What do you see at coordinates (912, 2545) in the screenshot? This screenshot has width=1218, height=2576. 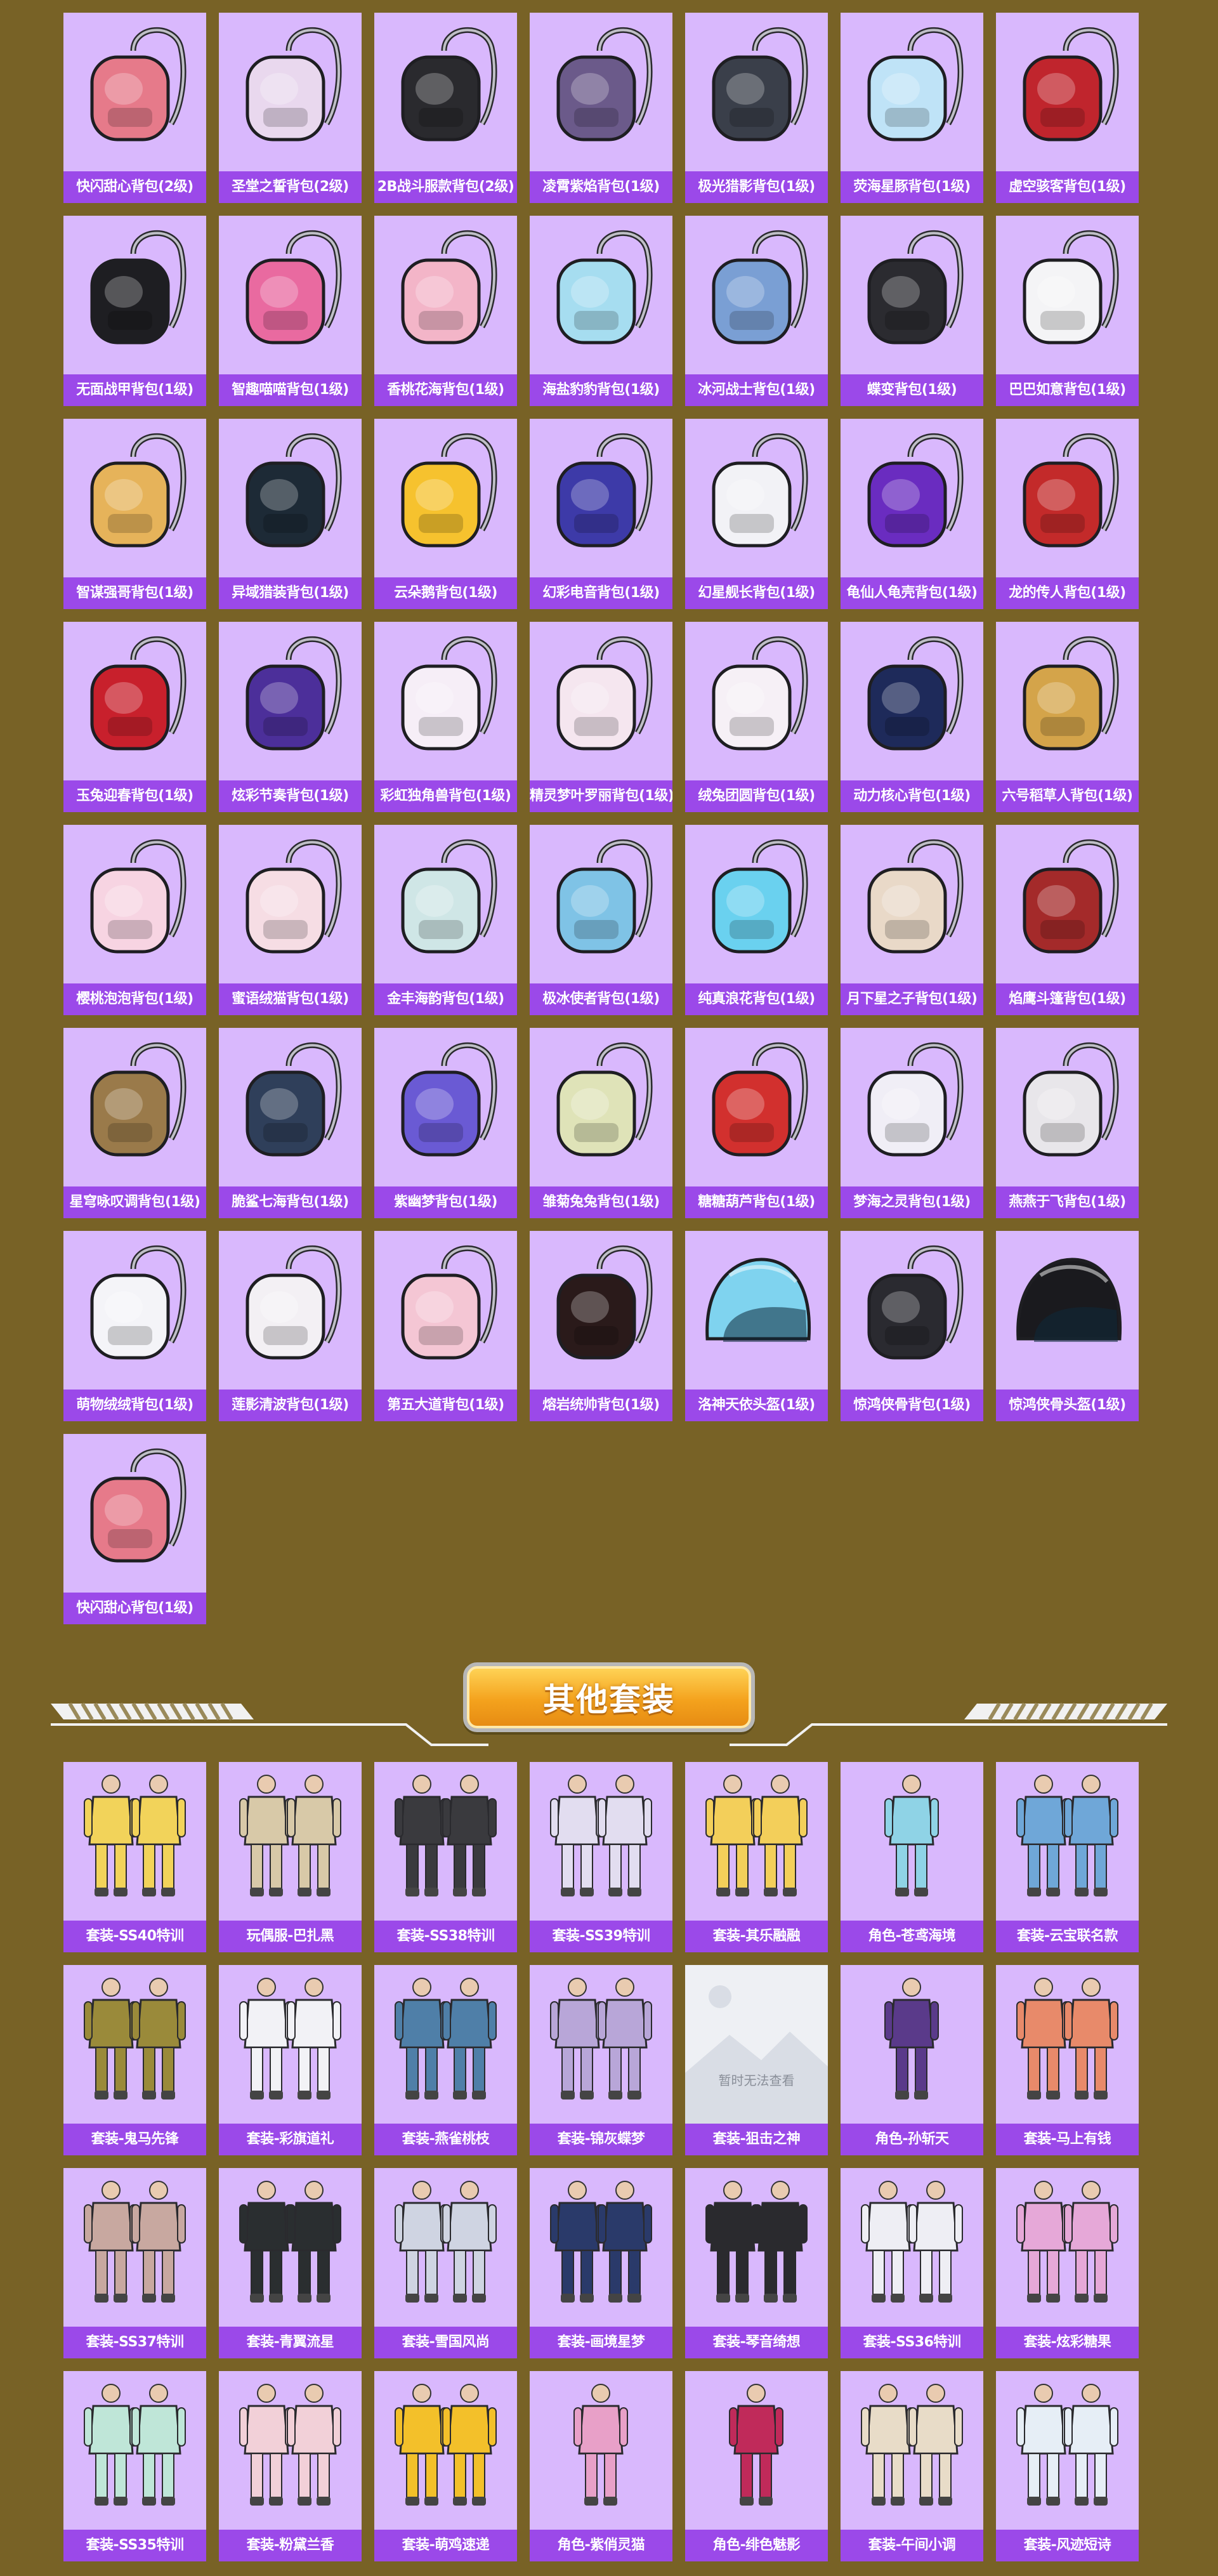 I see `item-name-label: 套装-午间小调` at bounding box center [912, 2545].